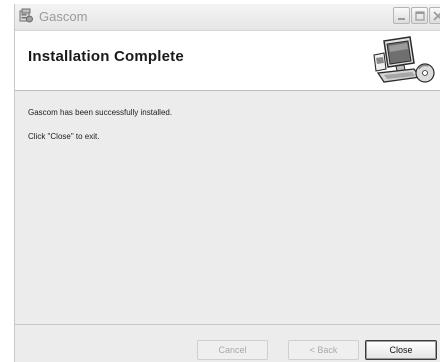  What do you see at coordinates (106, 56) in the screenshot?
I see `page-title: Installation Complete` at bounding box center [106, 56].